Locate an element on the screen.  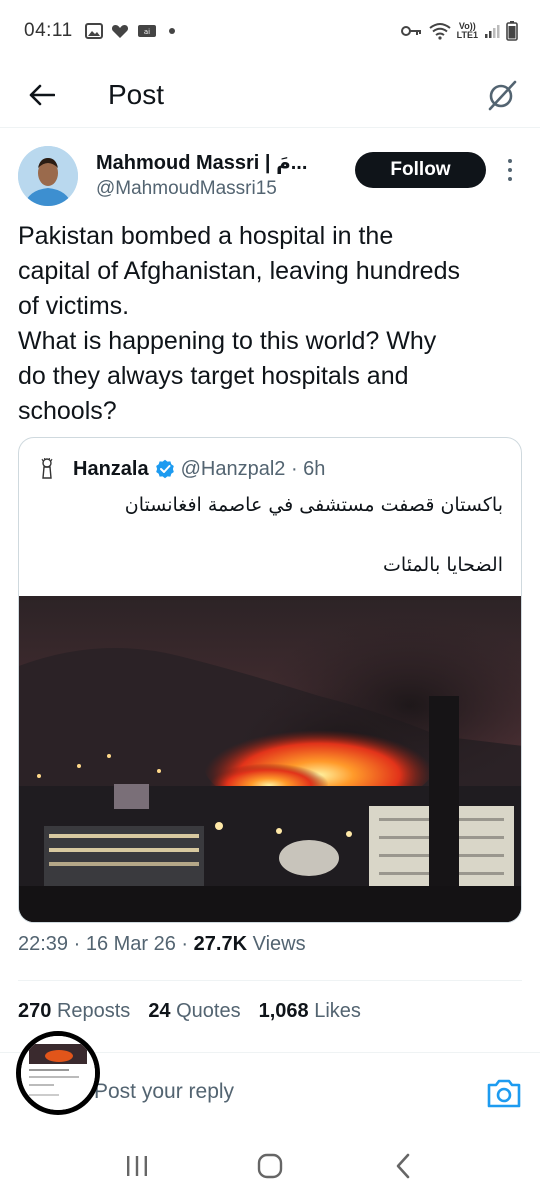
quoted-post-header: Hanzala @Hanzpal2 · 6h is located at coordinates (180, 469).